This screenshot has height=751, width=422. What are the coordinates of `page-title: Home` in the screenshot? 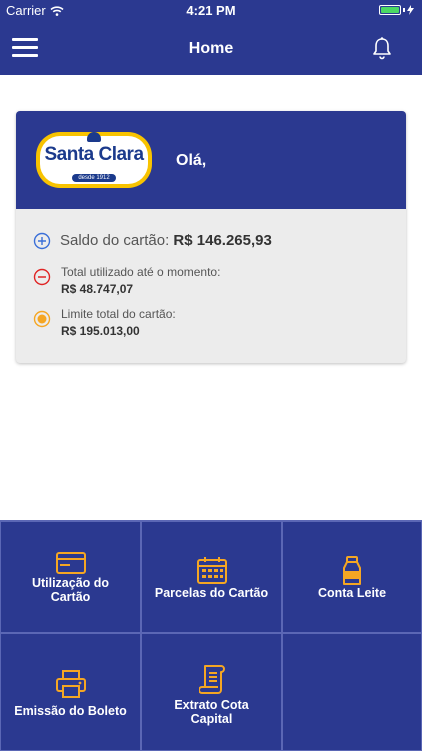 It's located at (211, 48).